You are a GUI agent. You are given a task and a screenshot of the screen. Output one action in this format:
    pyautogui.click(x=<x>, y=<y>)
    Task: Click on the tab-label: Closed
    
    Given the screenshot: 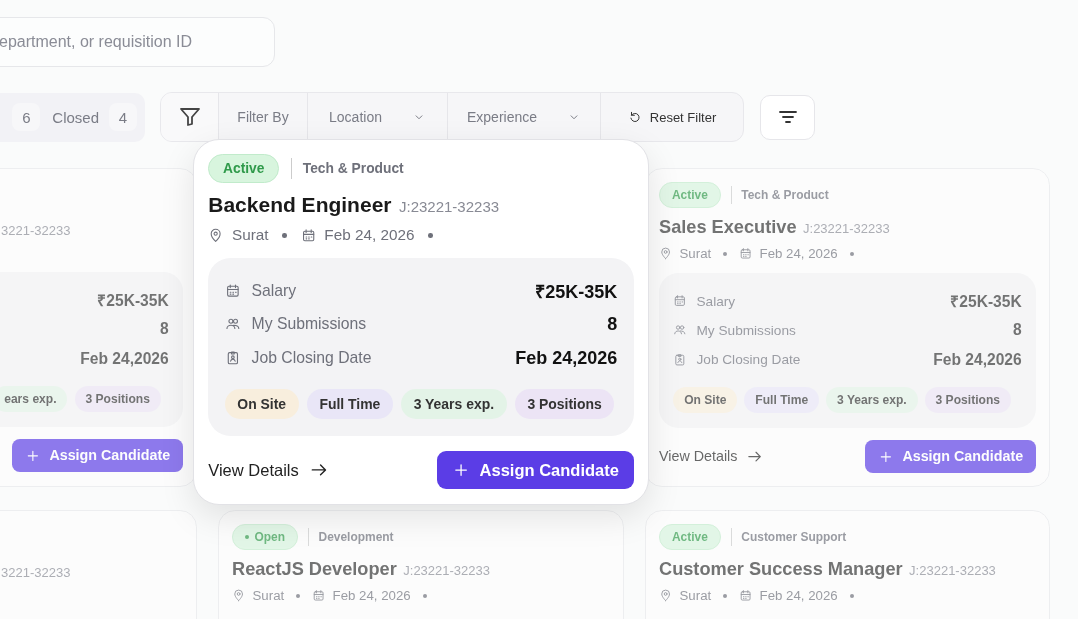 What is the action you would take?
    pyautogui.click(x=75, y=117)
    